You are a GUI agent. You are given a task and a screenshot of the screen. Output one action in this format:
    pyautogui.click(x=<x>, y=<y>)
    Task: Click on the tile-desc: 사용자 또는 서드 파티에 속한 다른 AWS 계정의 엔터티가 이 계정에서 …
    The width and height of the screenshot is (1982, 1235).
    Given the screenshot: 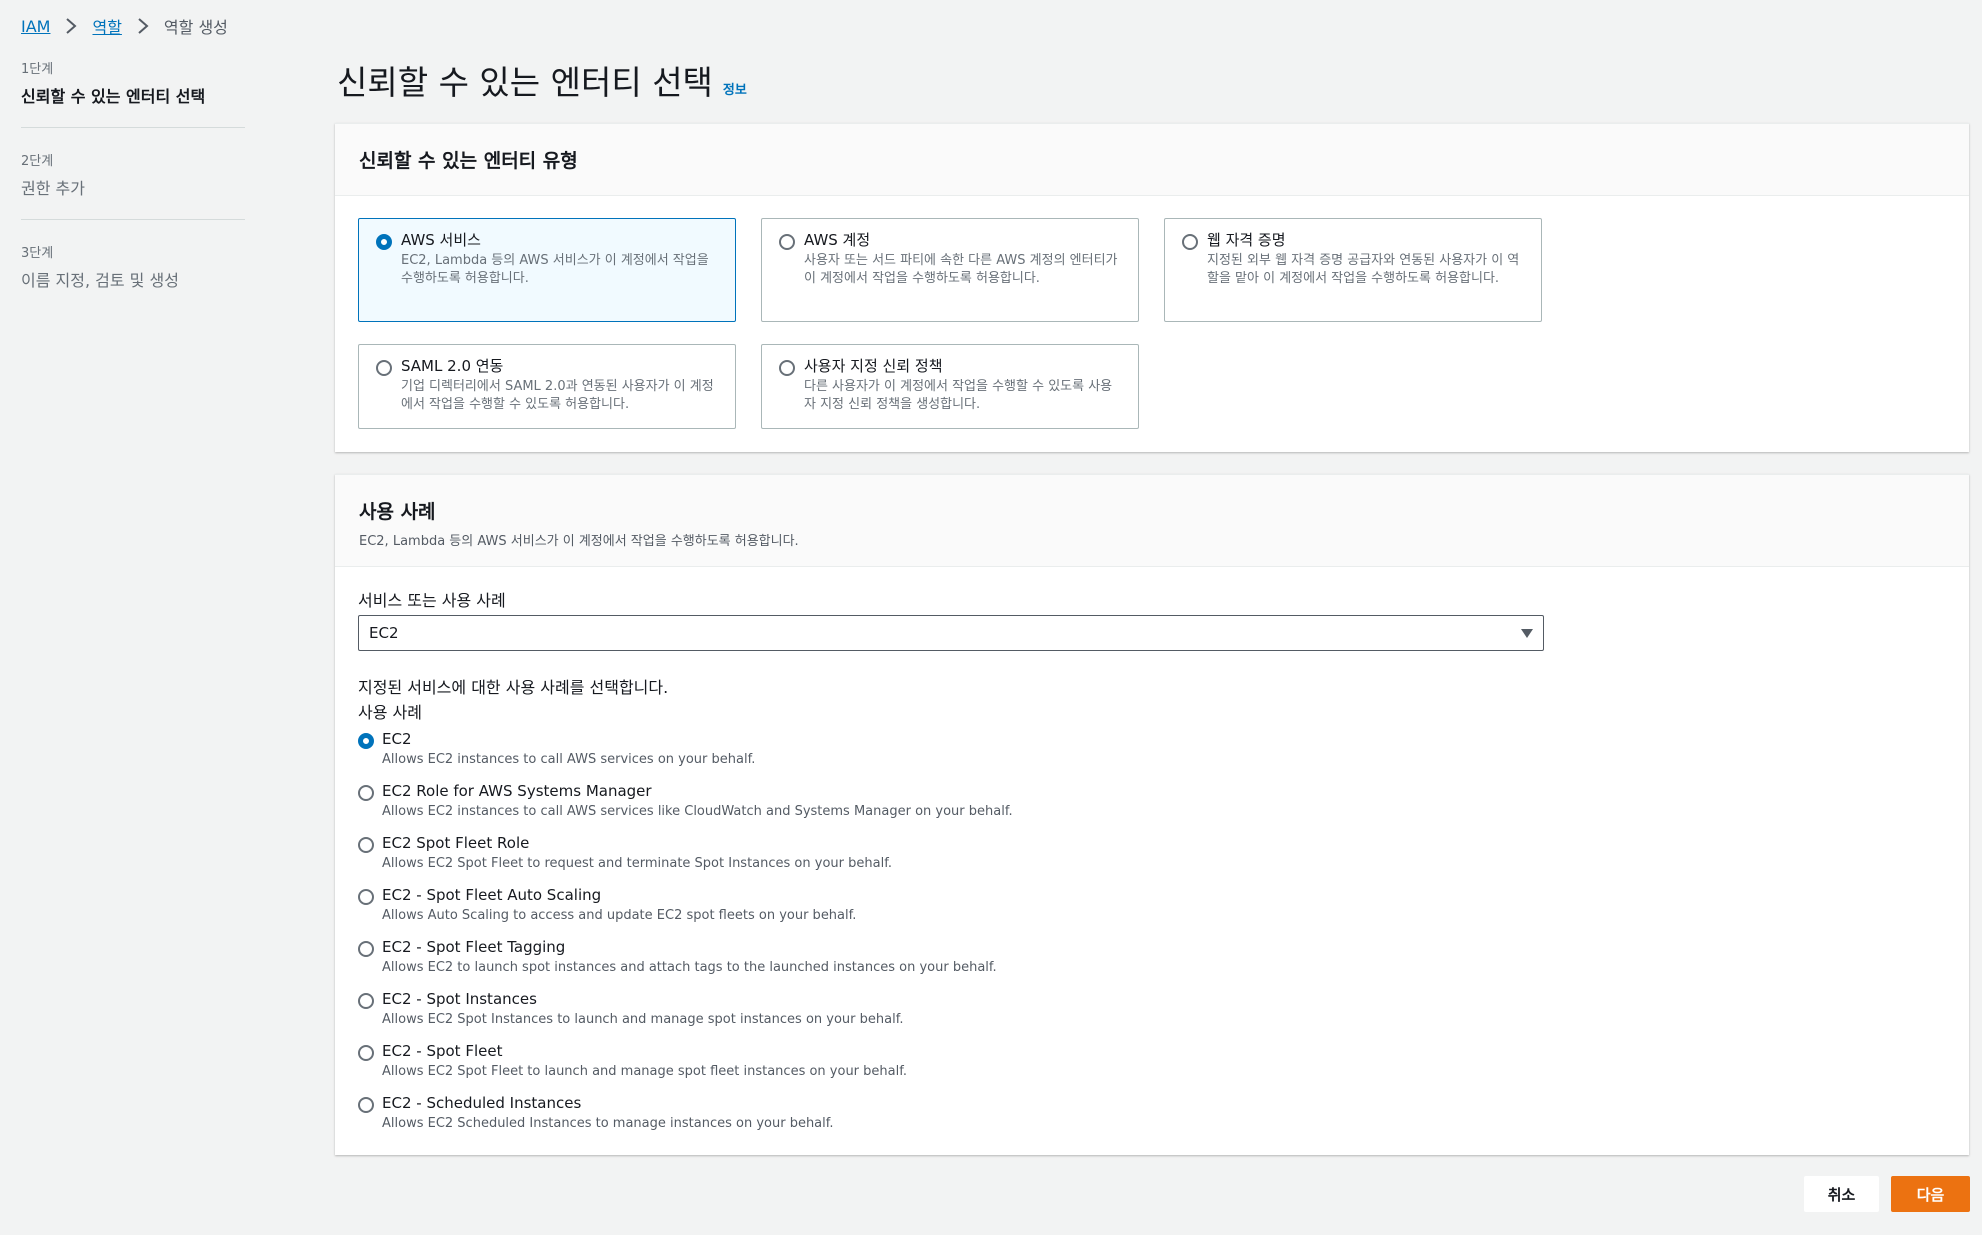 What is the action you would take?
    pyautogui.click(x=961, y=269)
    